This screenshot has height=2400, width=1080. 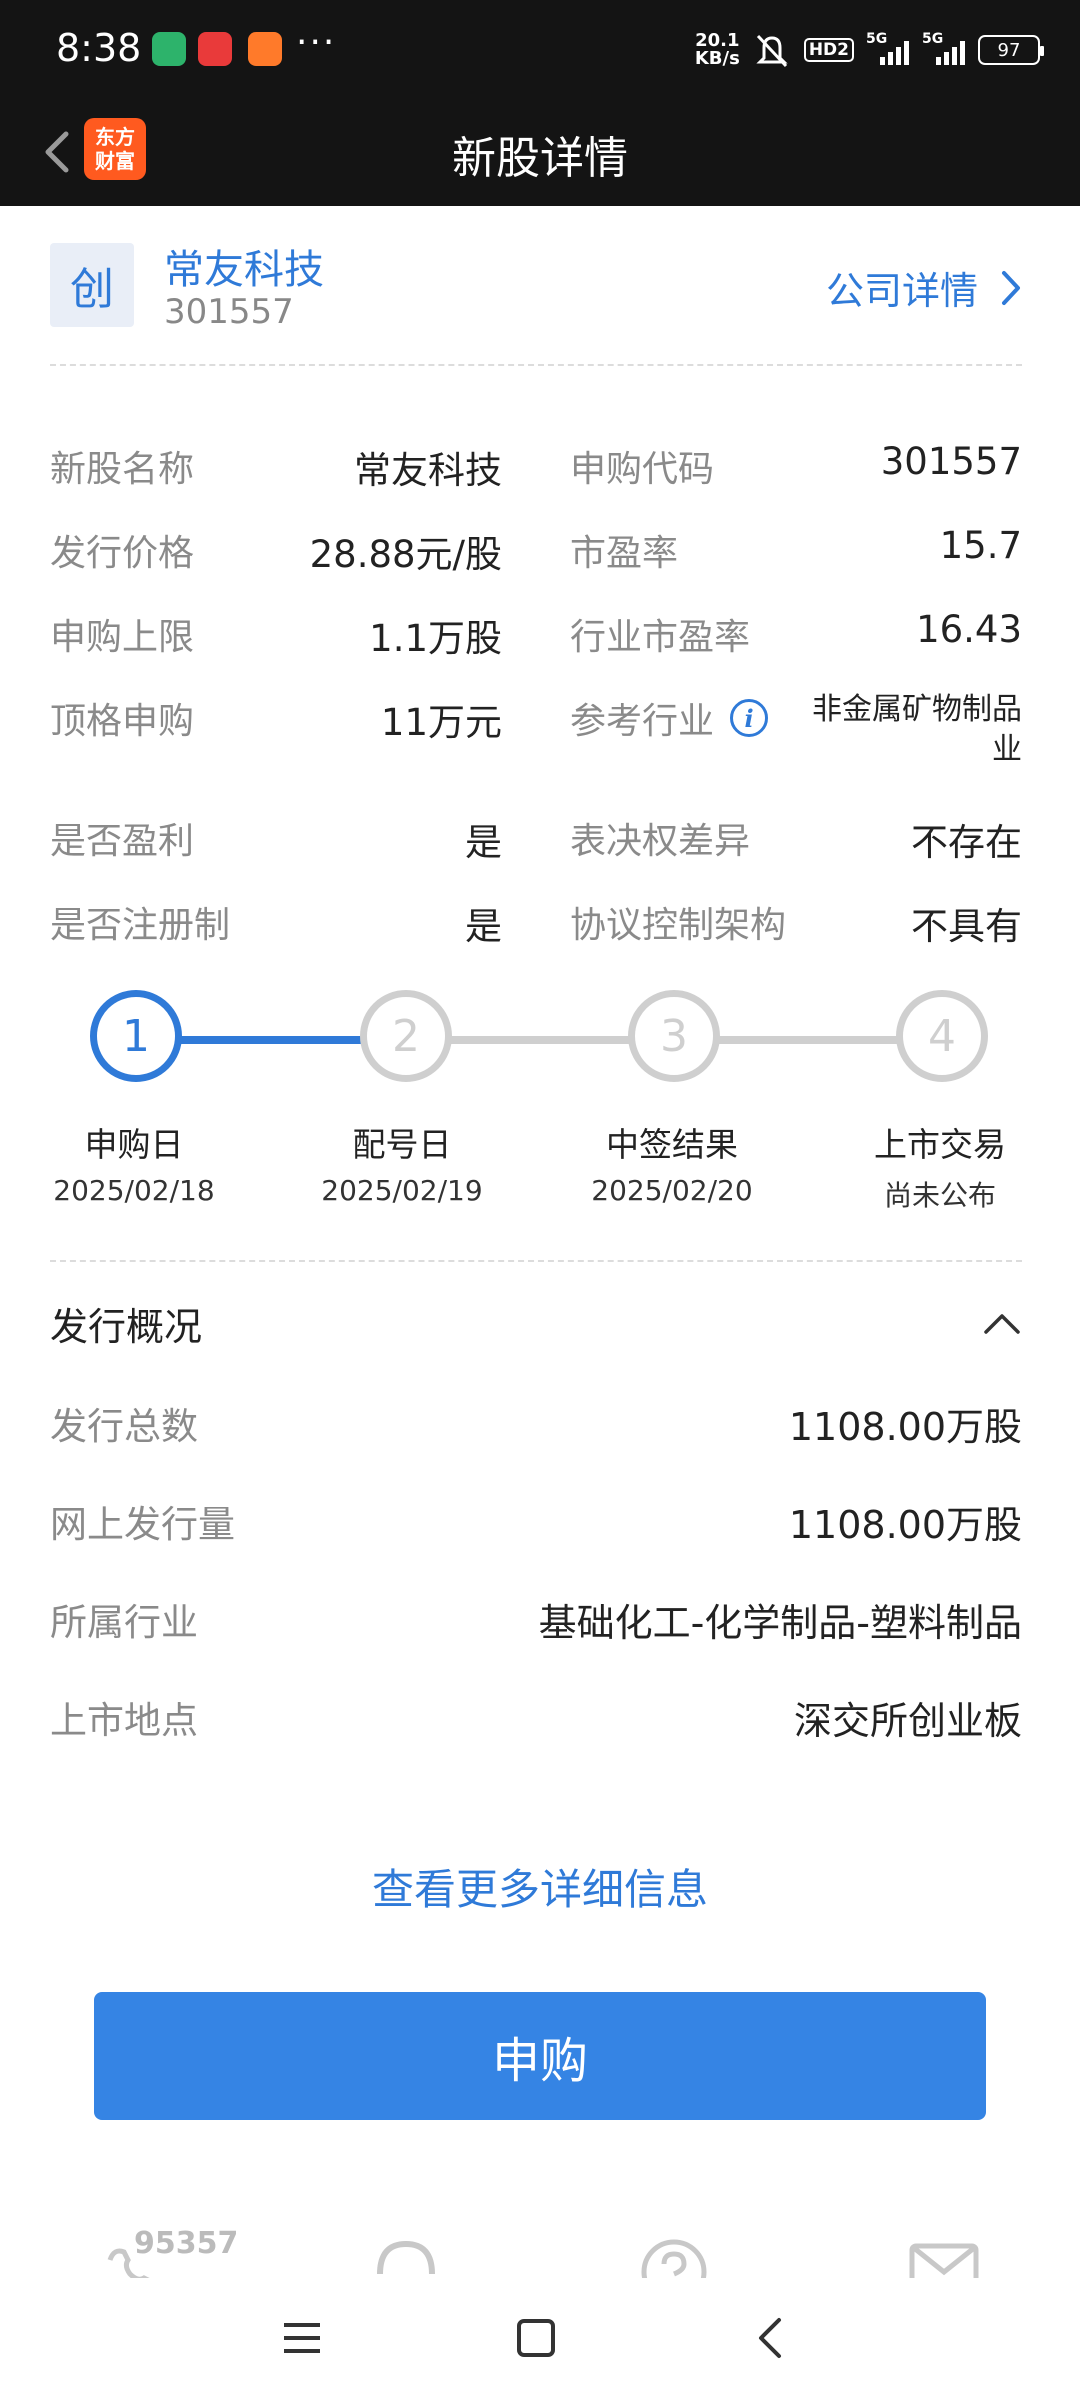 I want to click on info-cell: 参考行业 i 非金属矿物制品业, so click(x=796, y=729).